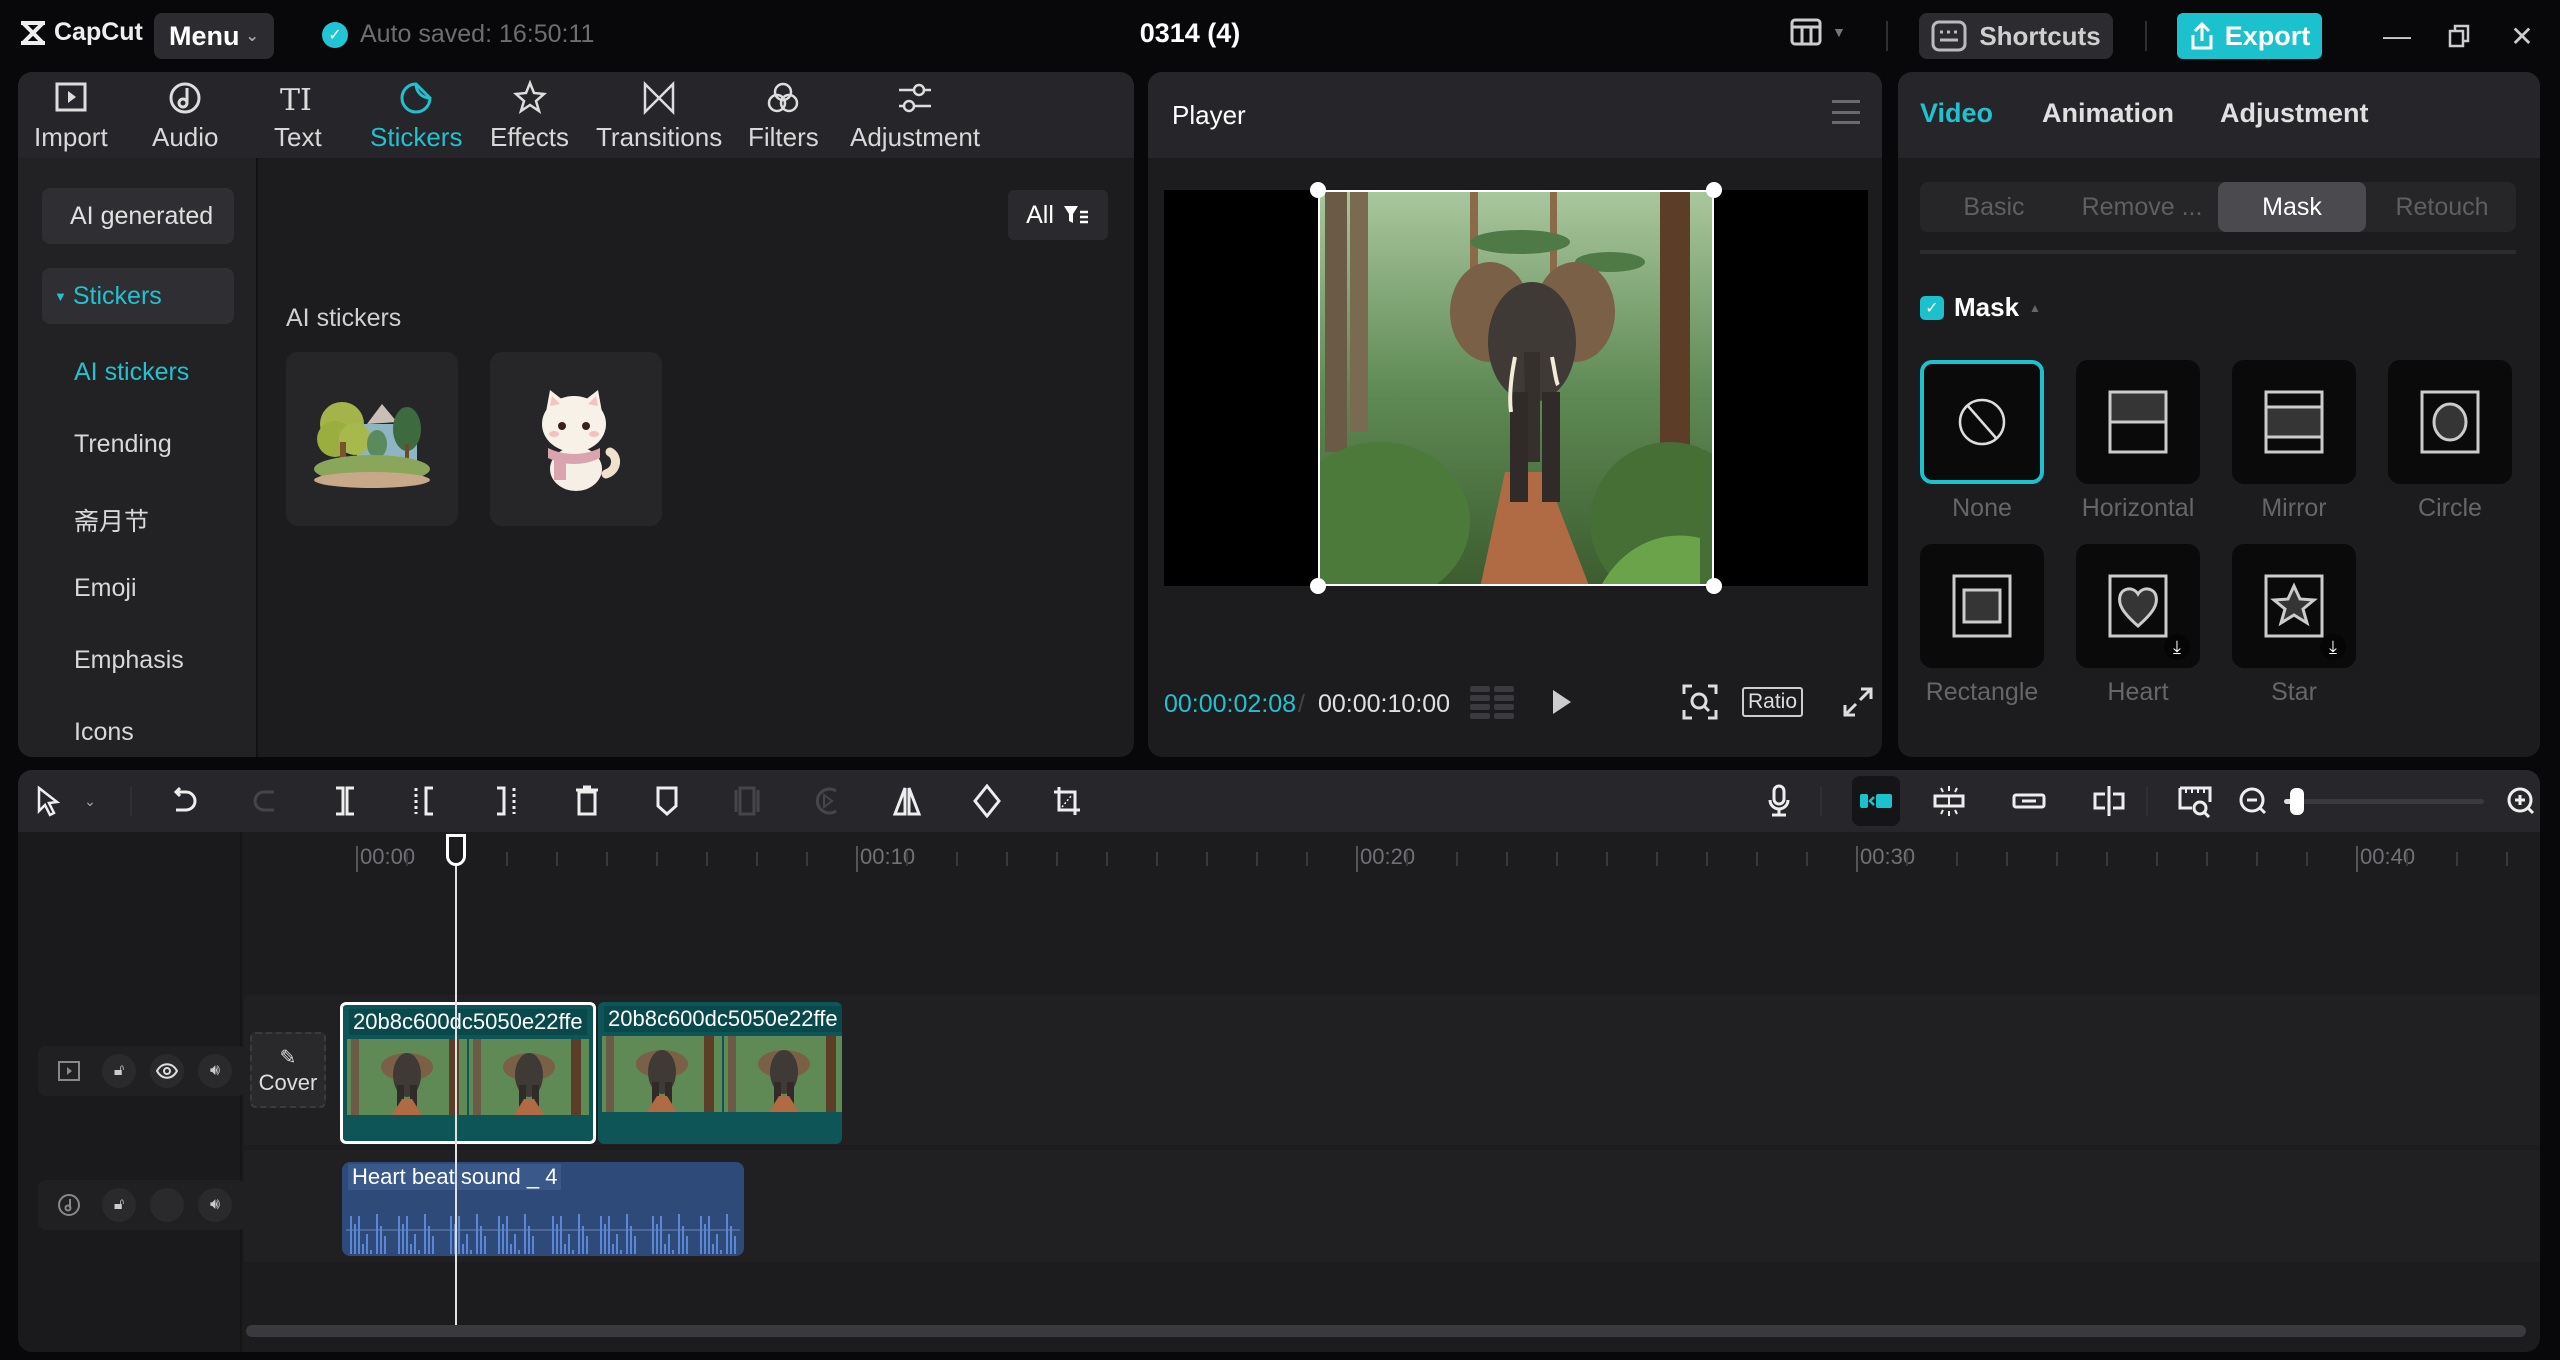  I want to click on zoom-in-button, so click(2521, 801).